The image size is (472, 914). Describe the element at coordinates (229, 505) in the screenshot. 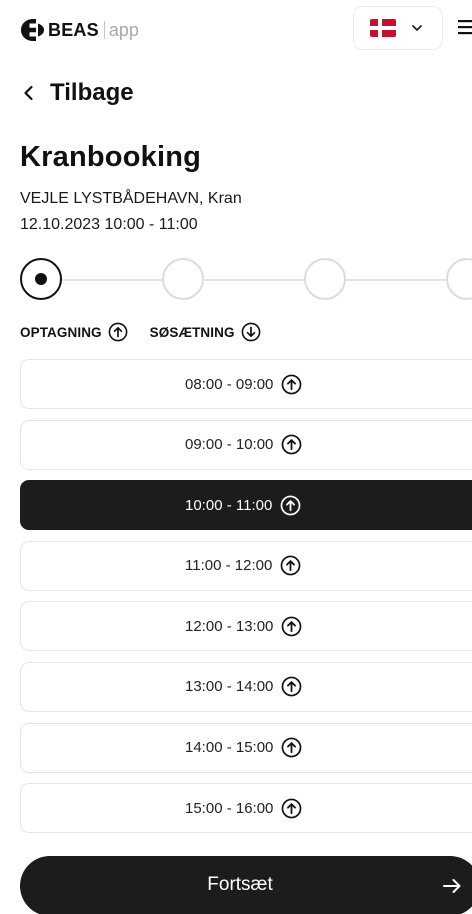

I see `time-slot-label: 10:00 - 11:00` at that location.